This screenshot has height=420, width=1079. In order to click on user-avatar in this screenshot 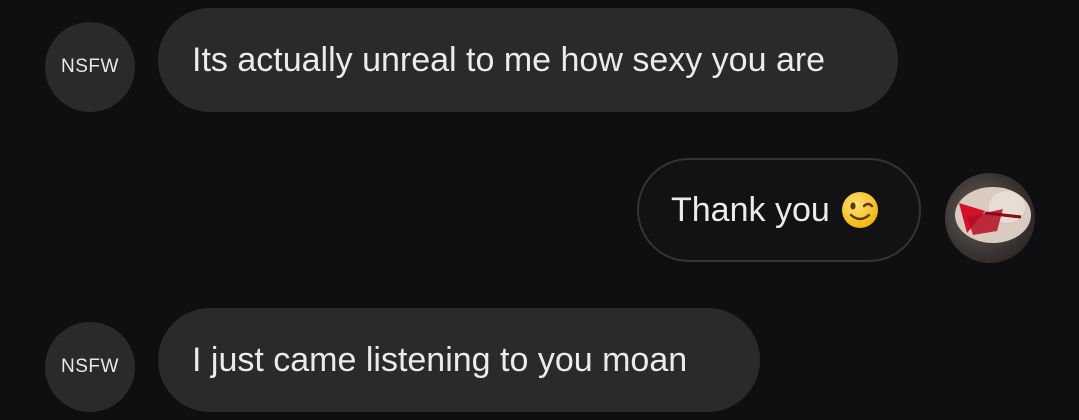, I will do `click(990, 218)`.